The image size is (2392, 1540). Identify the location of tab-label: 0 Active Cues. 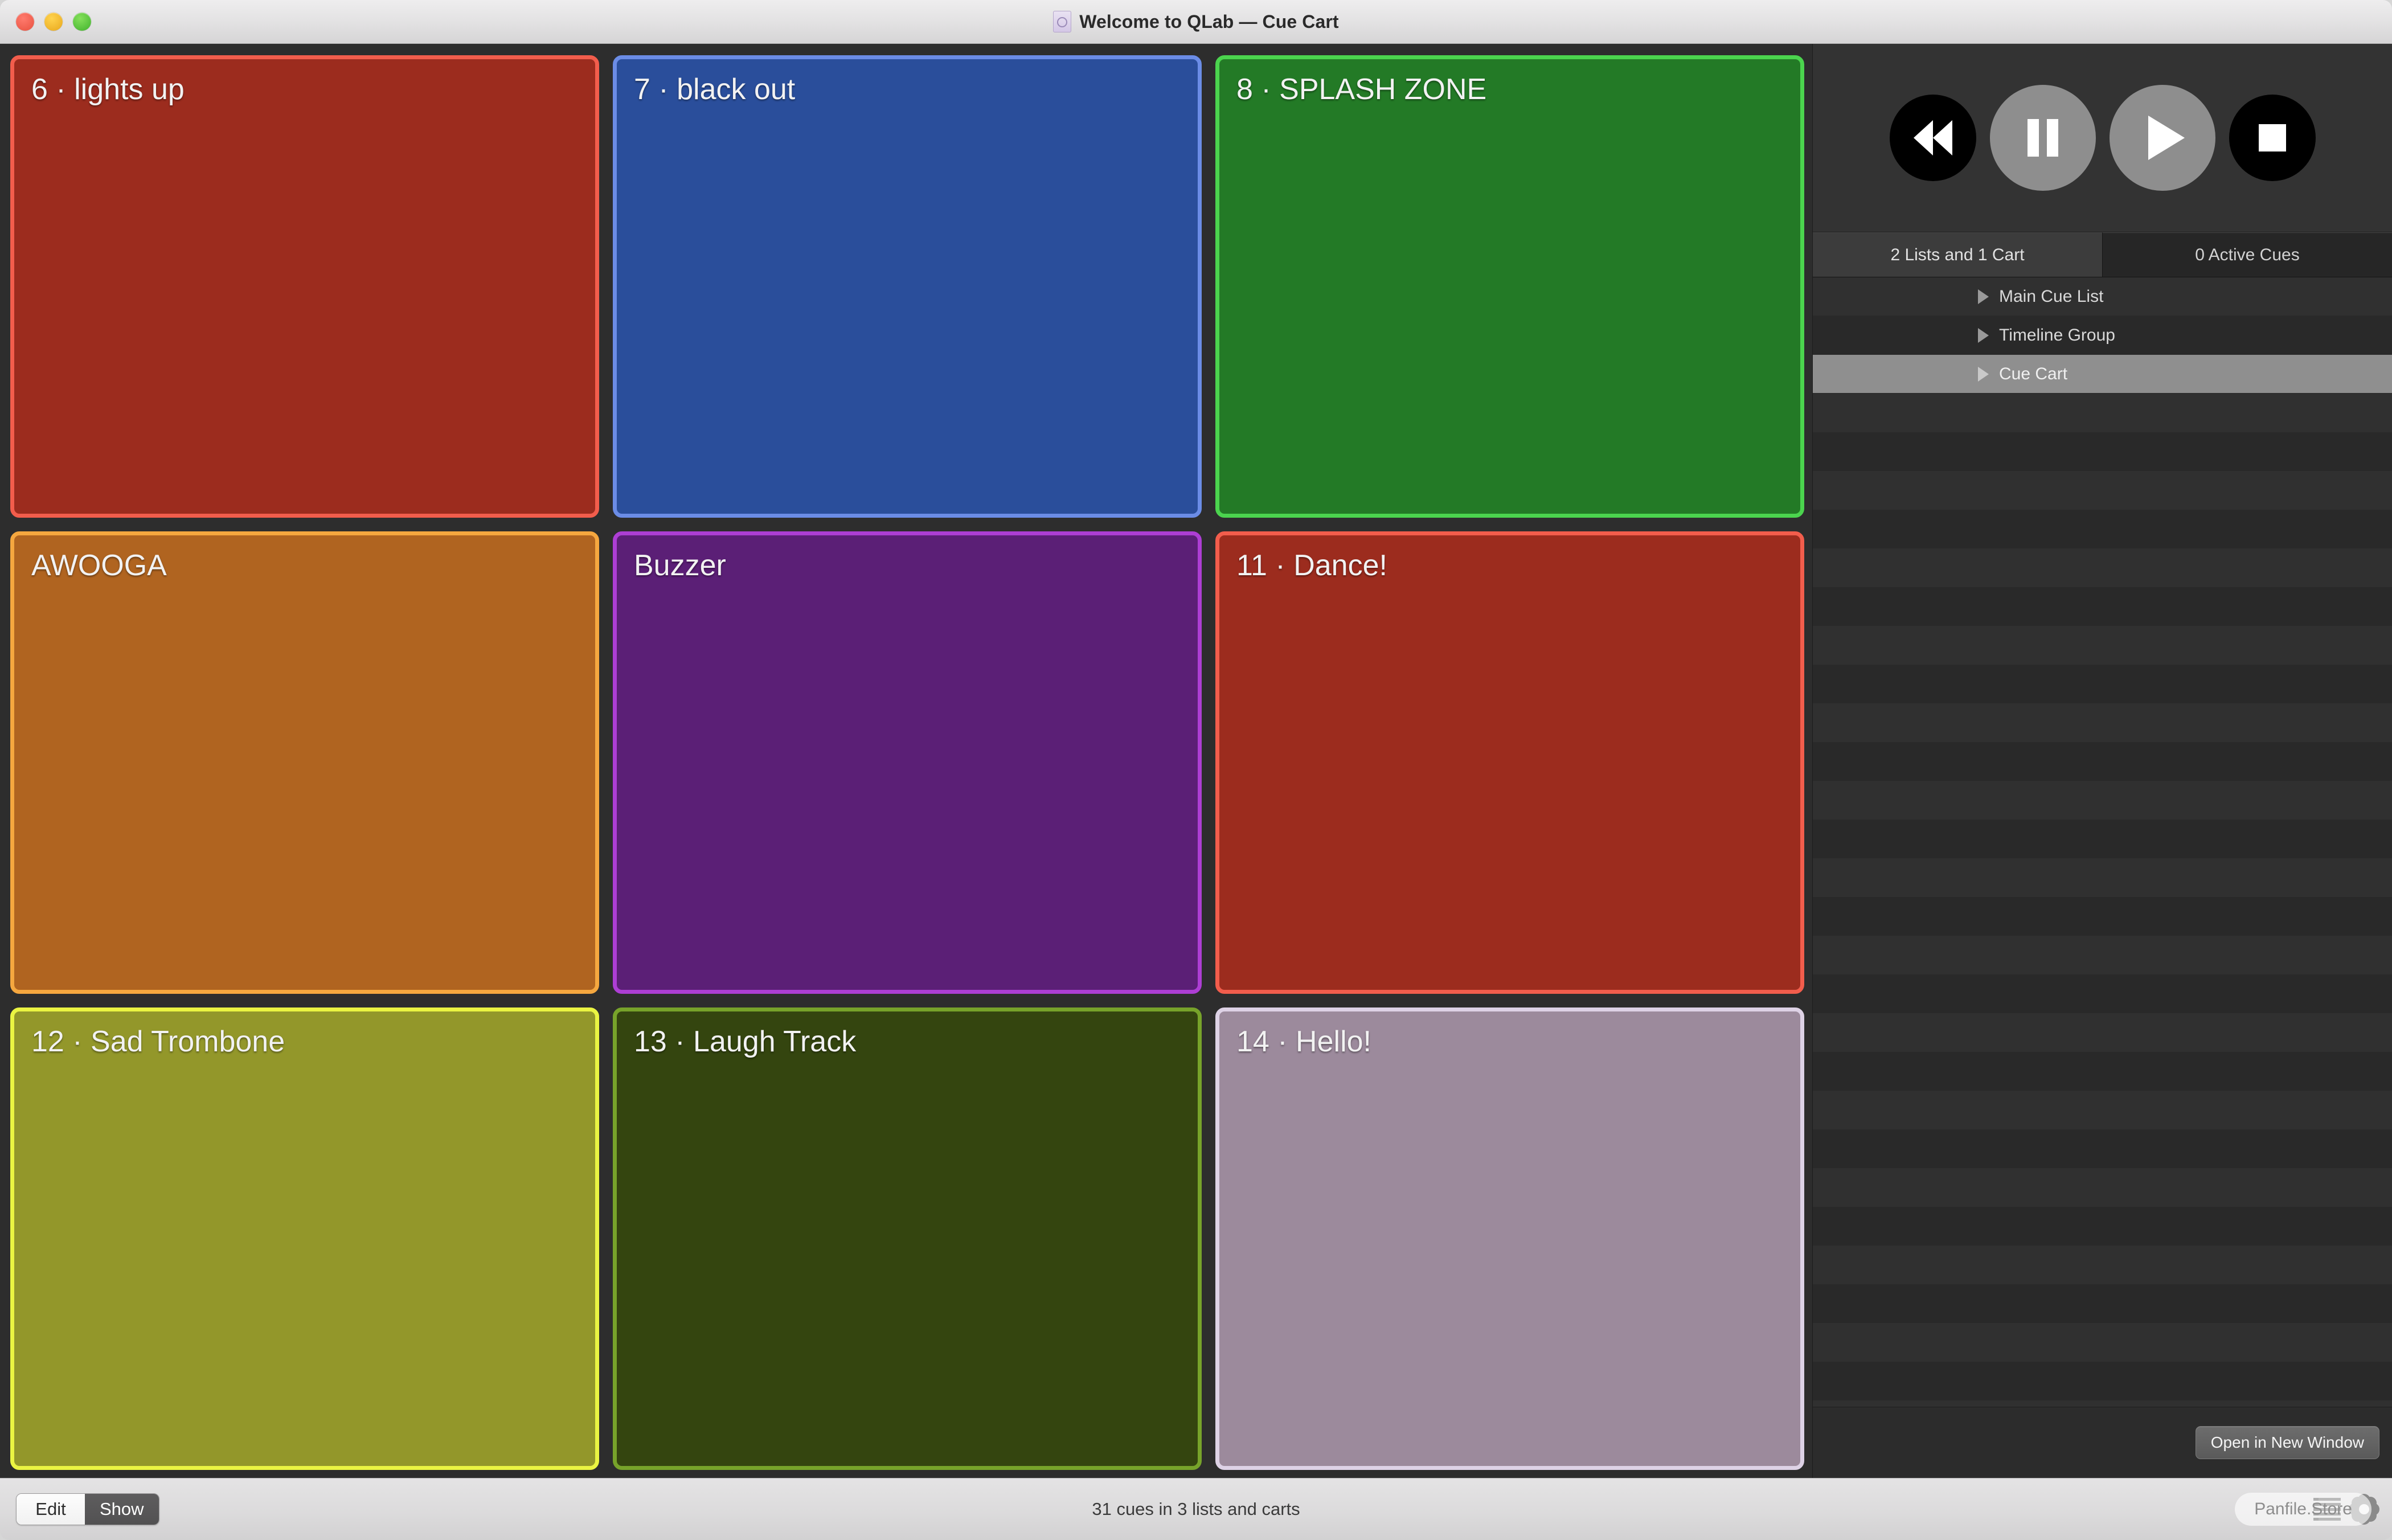
(2247, 254).